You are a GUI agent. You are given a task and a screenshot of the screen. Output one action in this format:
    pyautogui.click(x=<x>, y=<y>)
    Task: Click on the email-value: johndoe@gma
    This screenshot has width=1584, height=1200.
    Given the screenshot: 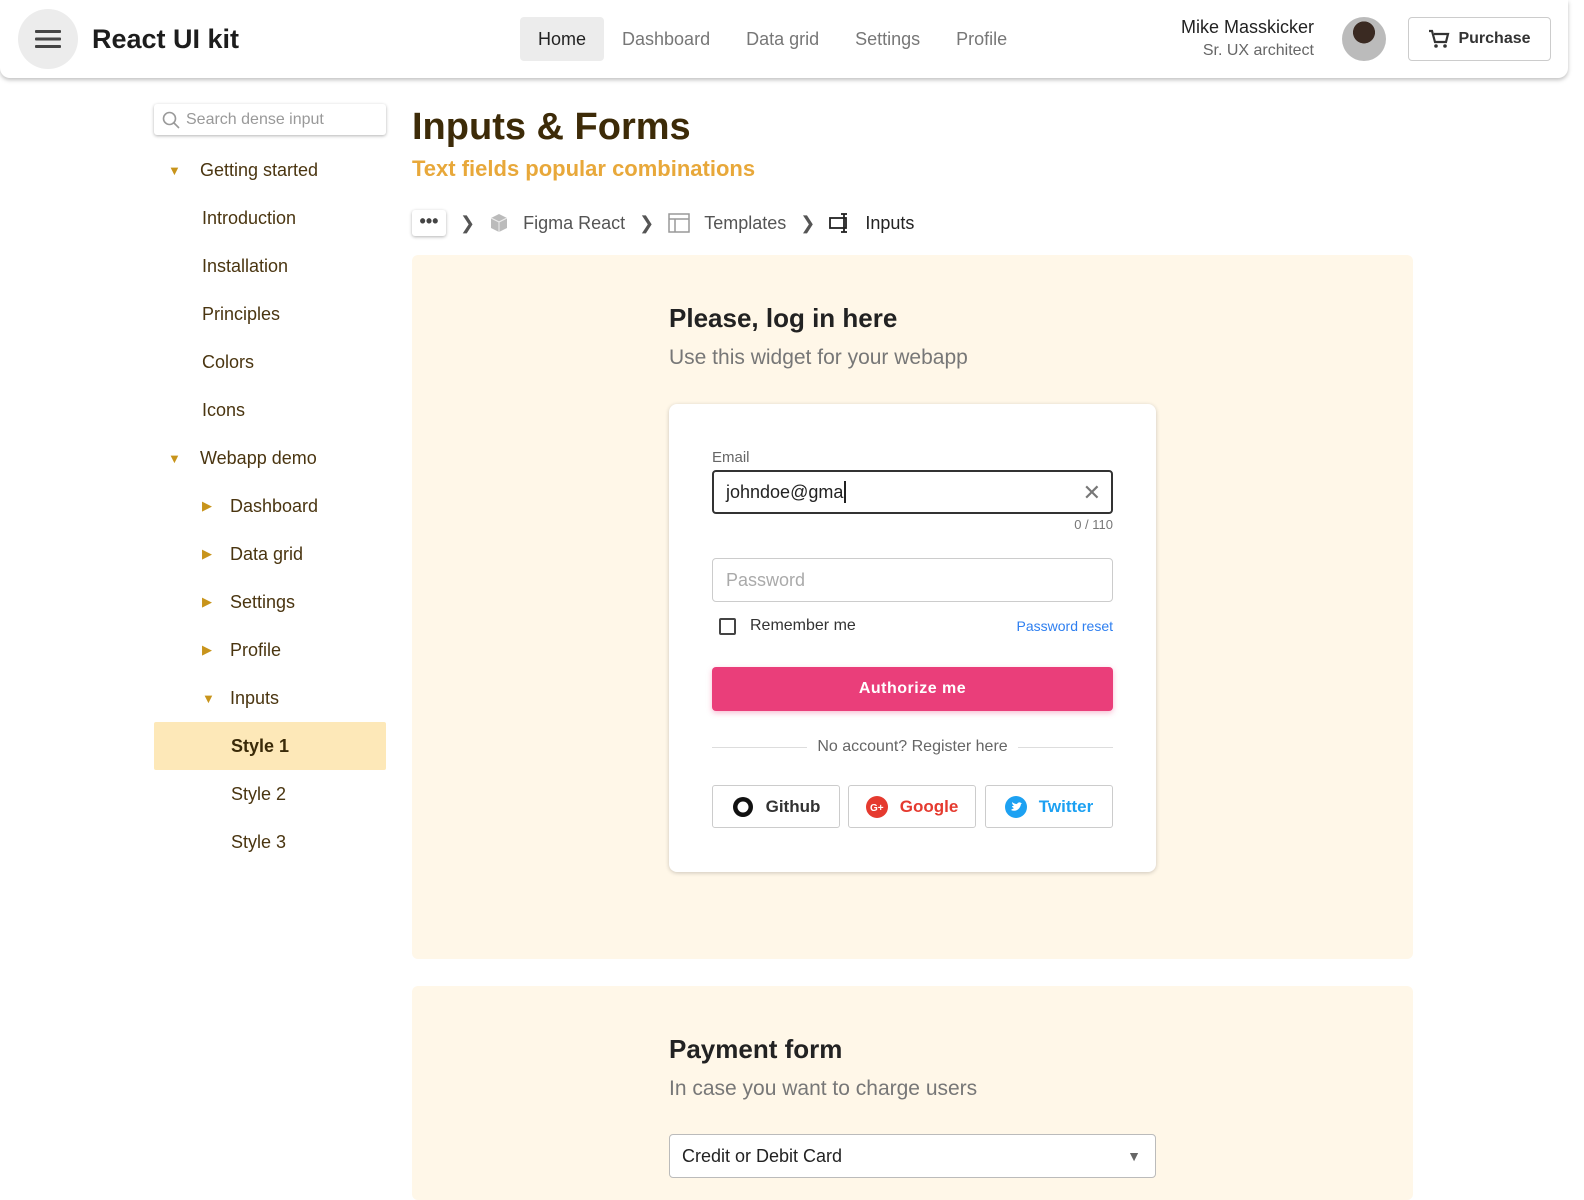 What is the action you would take?
    pyautogui.click(x=785, y=491)
    